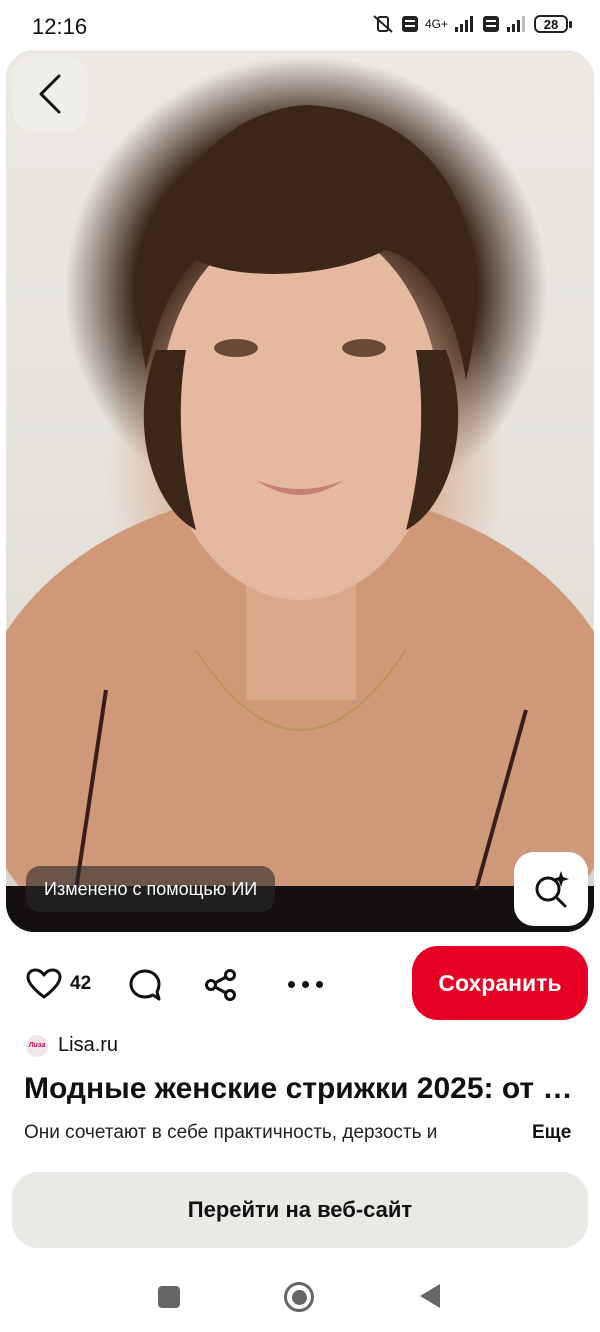 The width and height of the screenshot is (600, 1332). What do you see at coordinates (88, 1045) in the screenshot?
I see `source-name: Lisa.ru` at bounding box center [88, 1045].